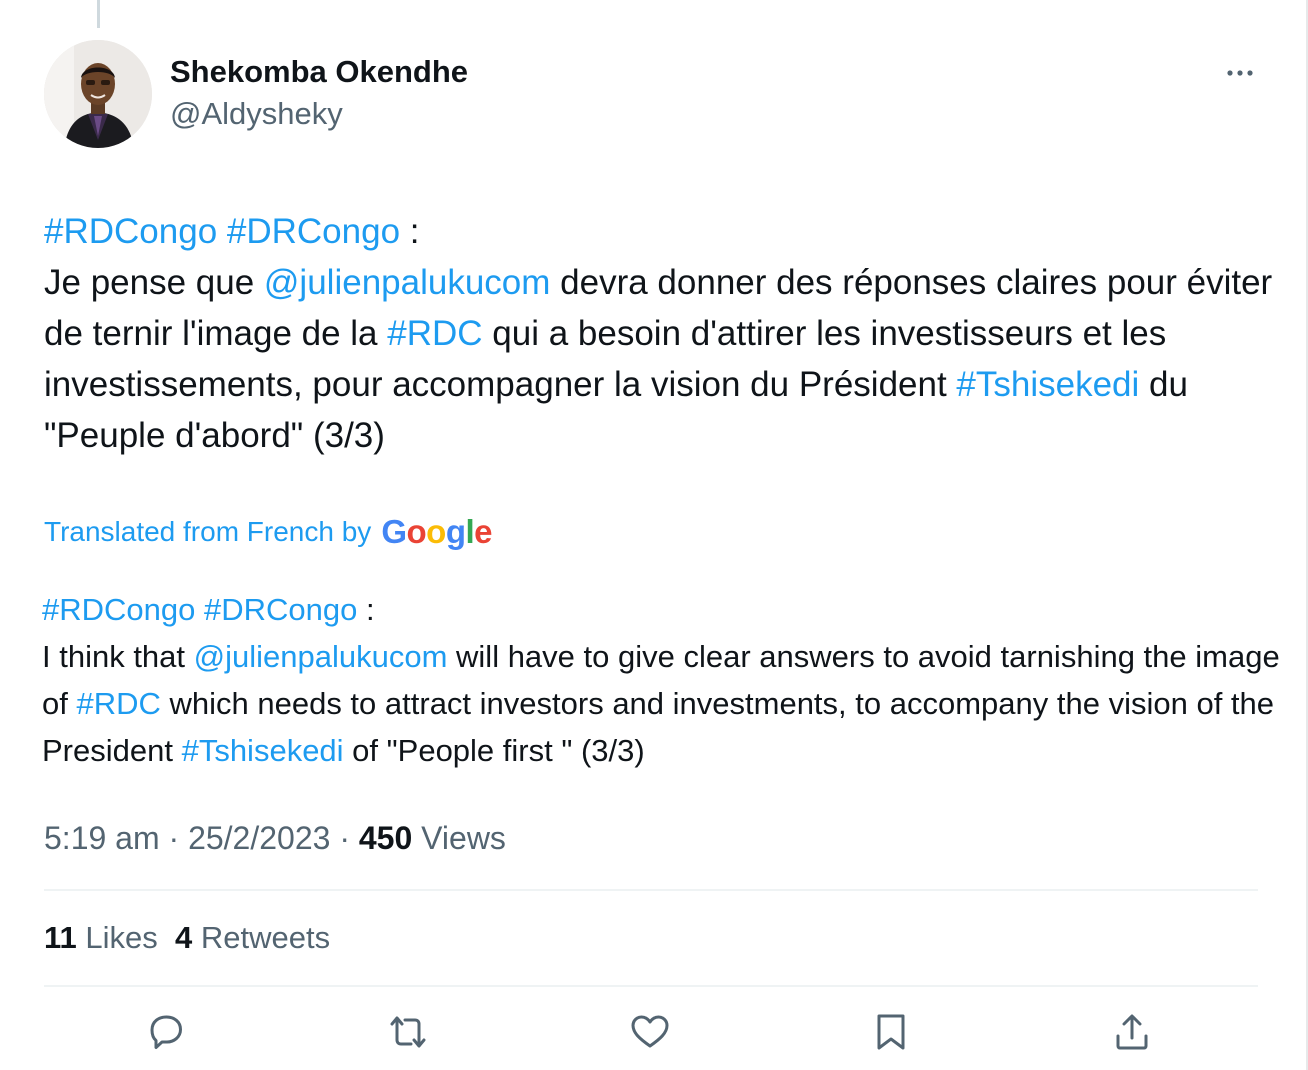  Describe the element at coordinates (117, 937) in the screenshot. I see `likes-label: Likes` at that location.